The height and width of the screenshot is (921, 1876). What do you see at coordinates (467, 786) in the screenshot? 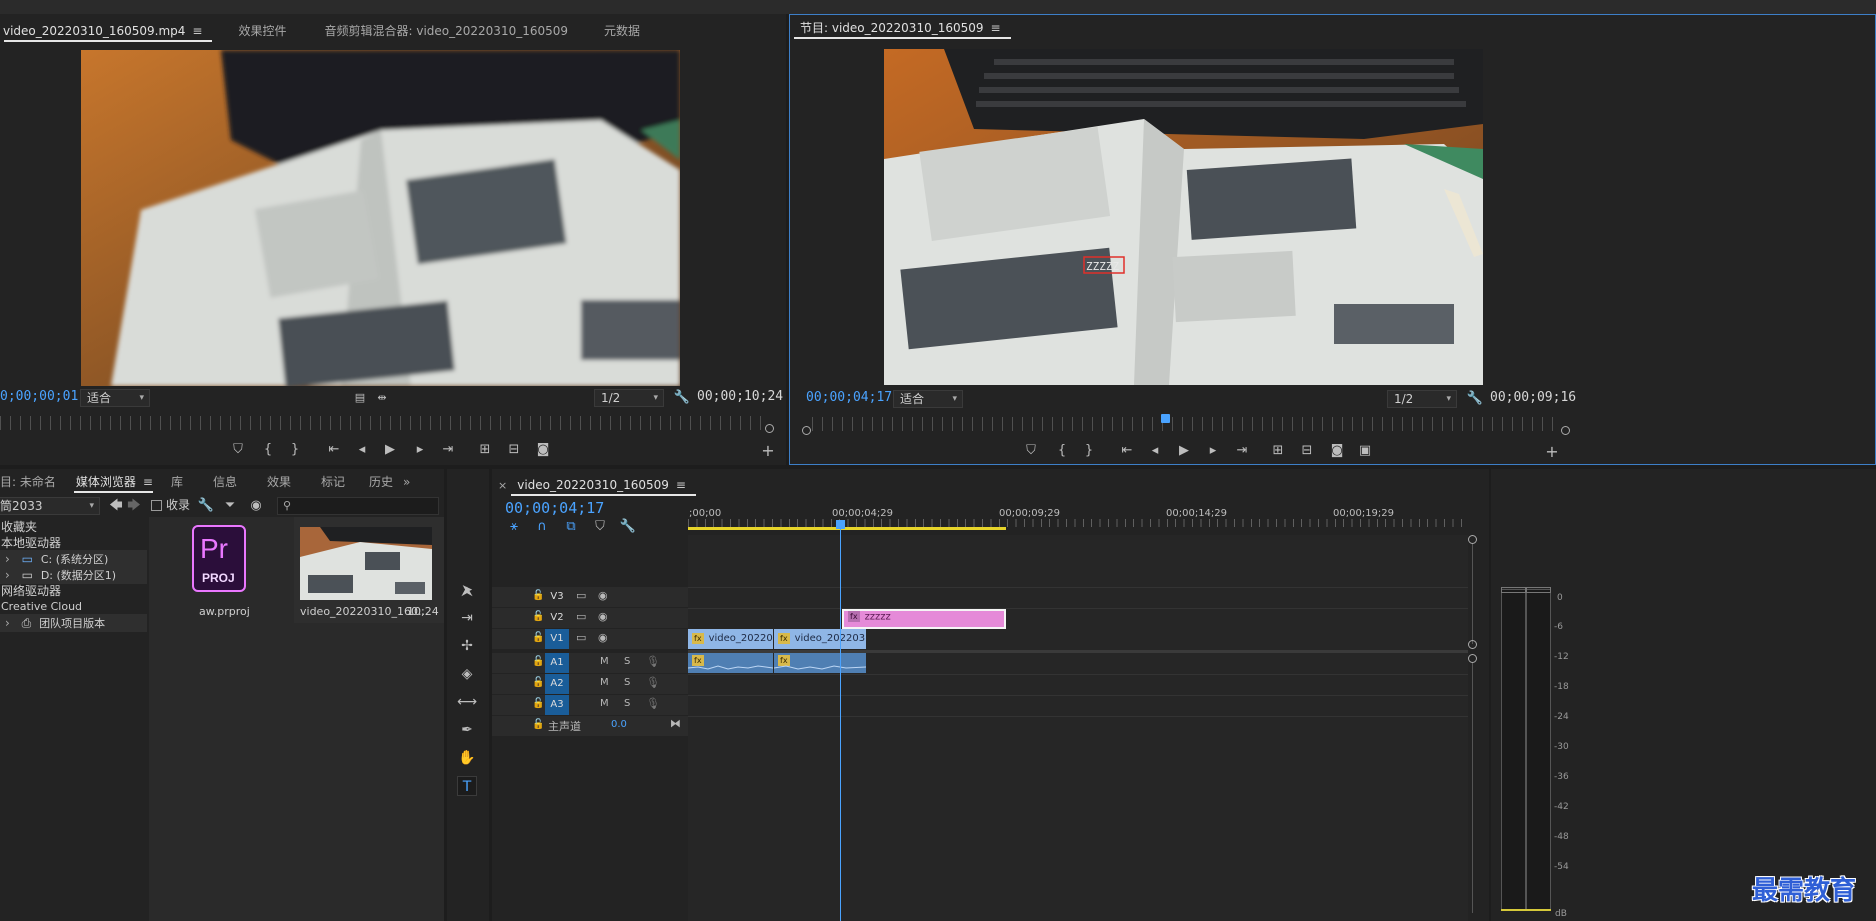
I see `type-tool-icon: T` at bounding box center [467, 786].